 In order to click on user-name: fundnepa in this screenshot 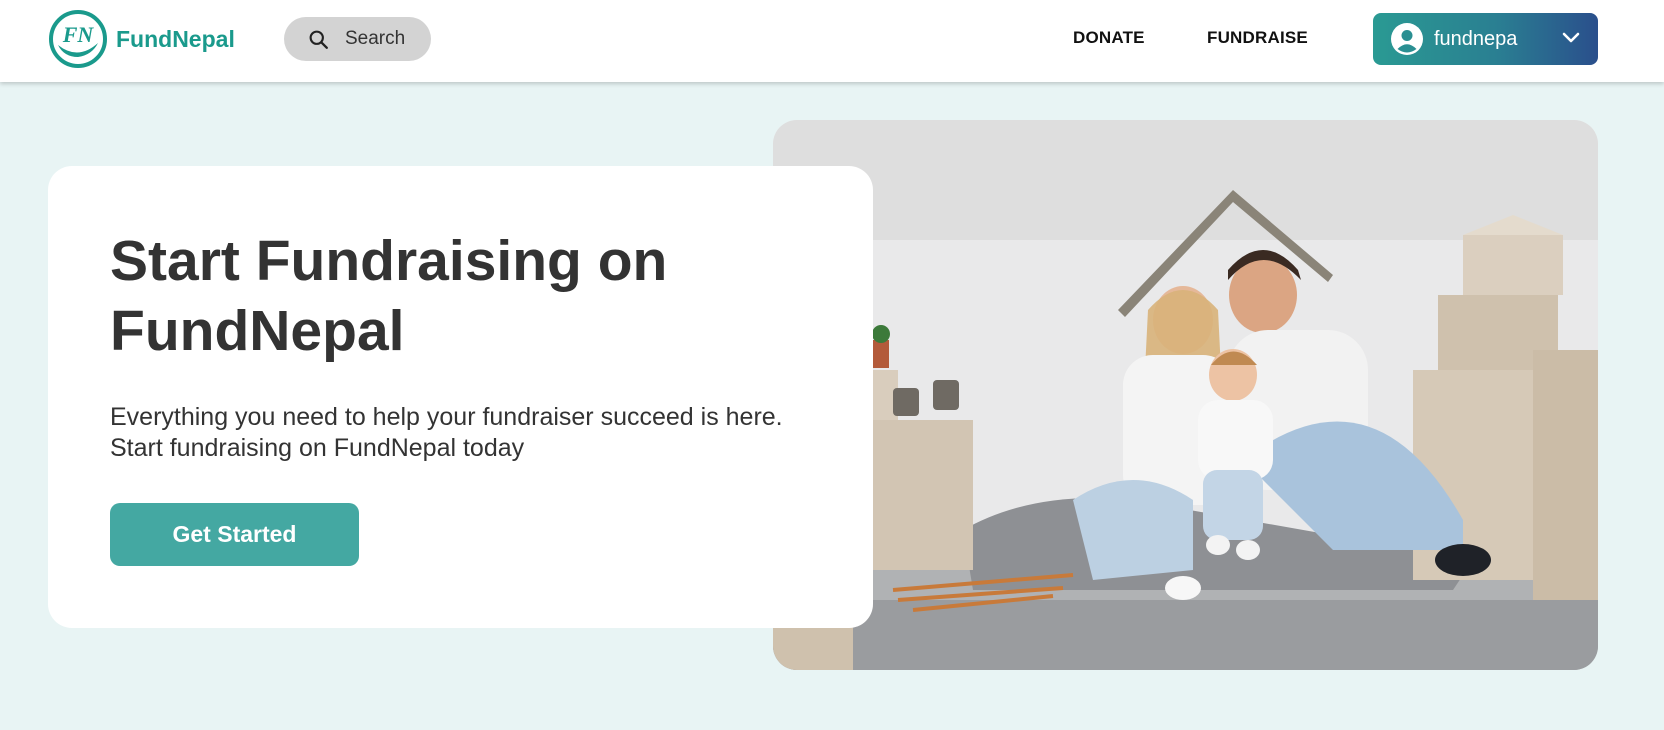, I will do `click(1476, 38)`.